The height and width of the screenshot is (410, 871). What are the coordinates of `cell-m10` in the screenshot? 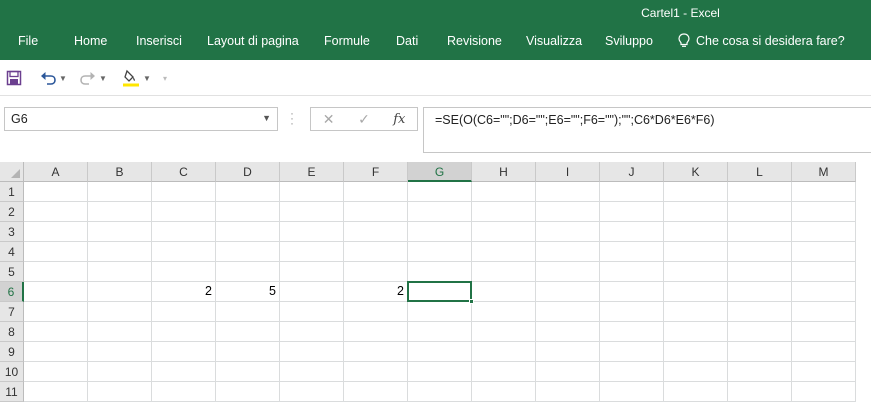 It's located at (824, 372).